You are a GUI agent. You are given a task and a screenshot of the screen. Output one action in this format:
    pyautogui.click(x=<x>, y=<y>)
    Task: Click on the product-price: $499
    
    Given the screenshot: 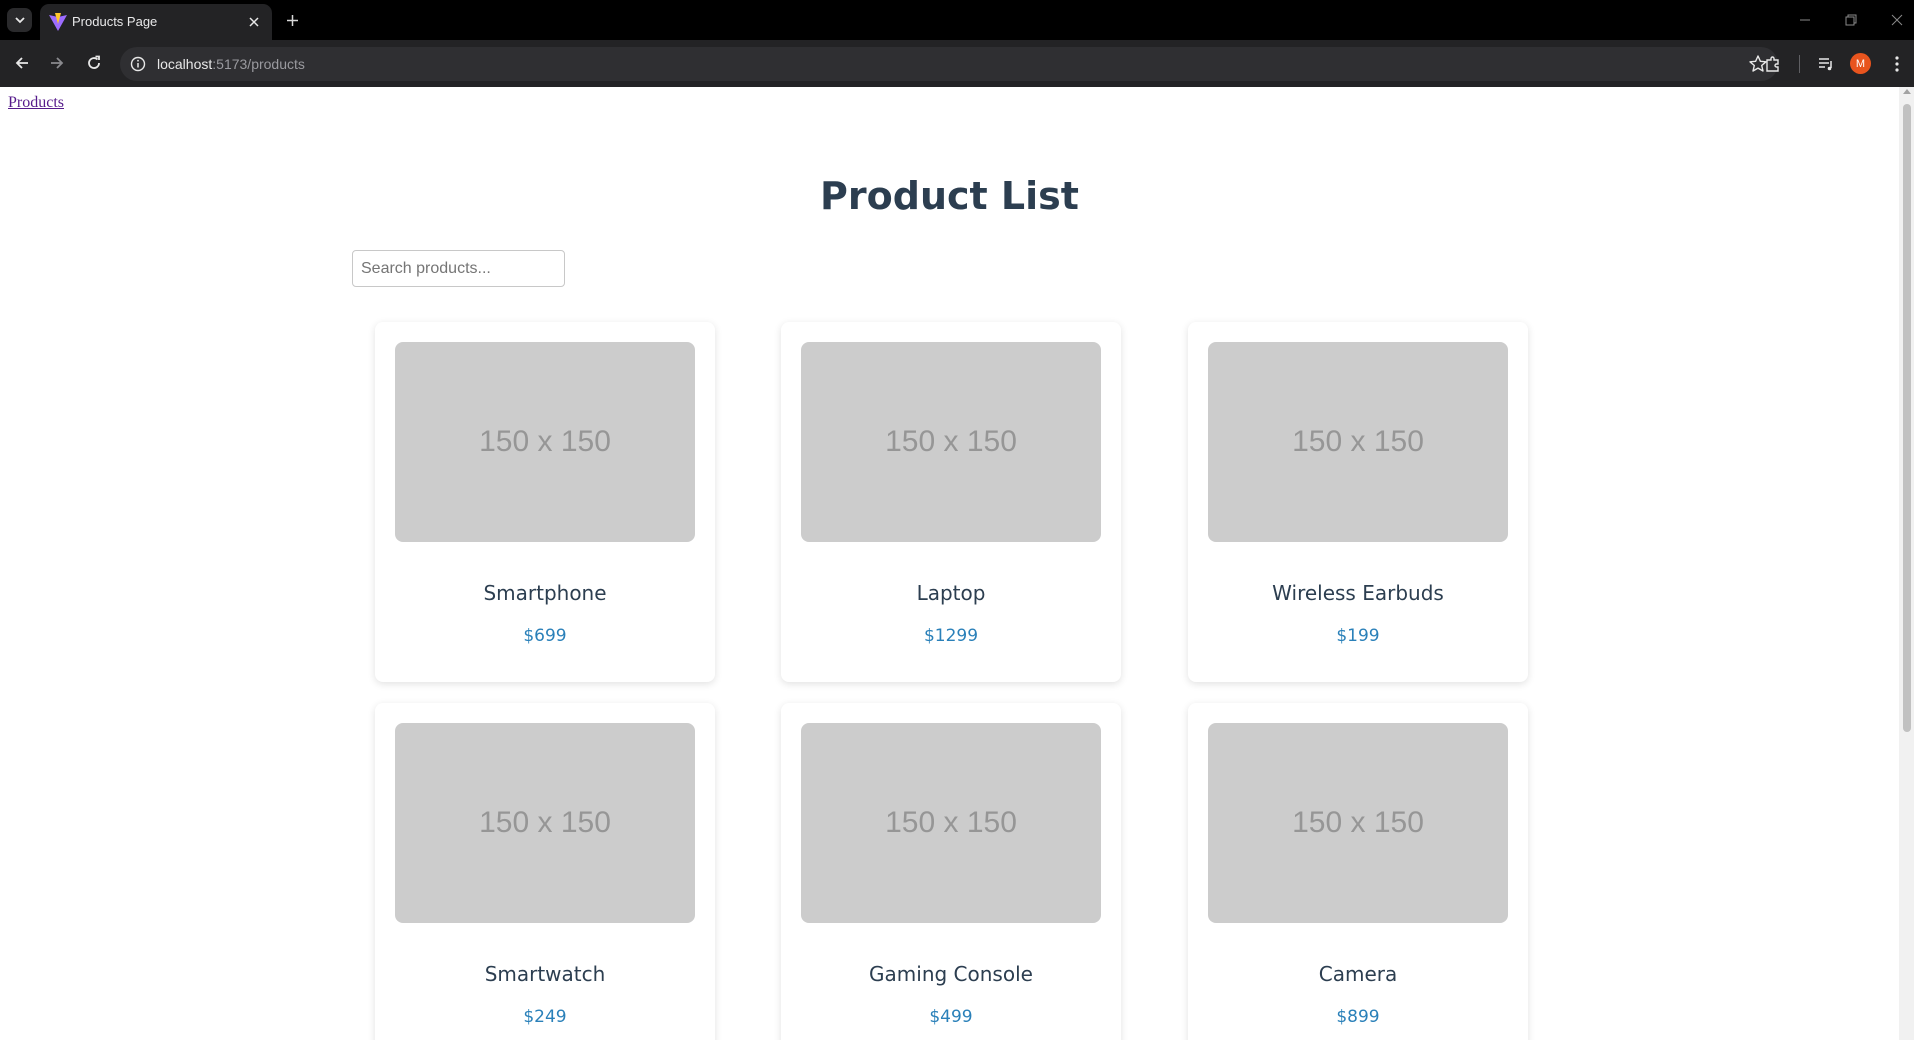 What is the action you would take?
    pyautogui.click(x=951, y=1017)
    